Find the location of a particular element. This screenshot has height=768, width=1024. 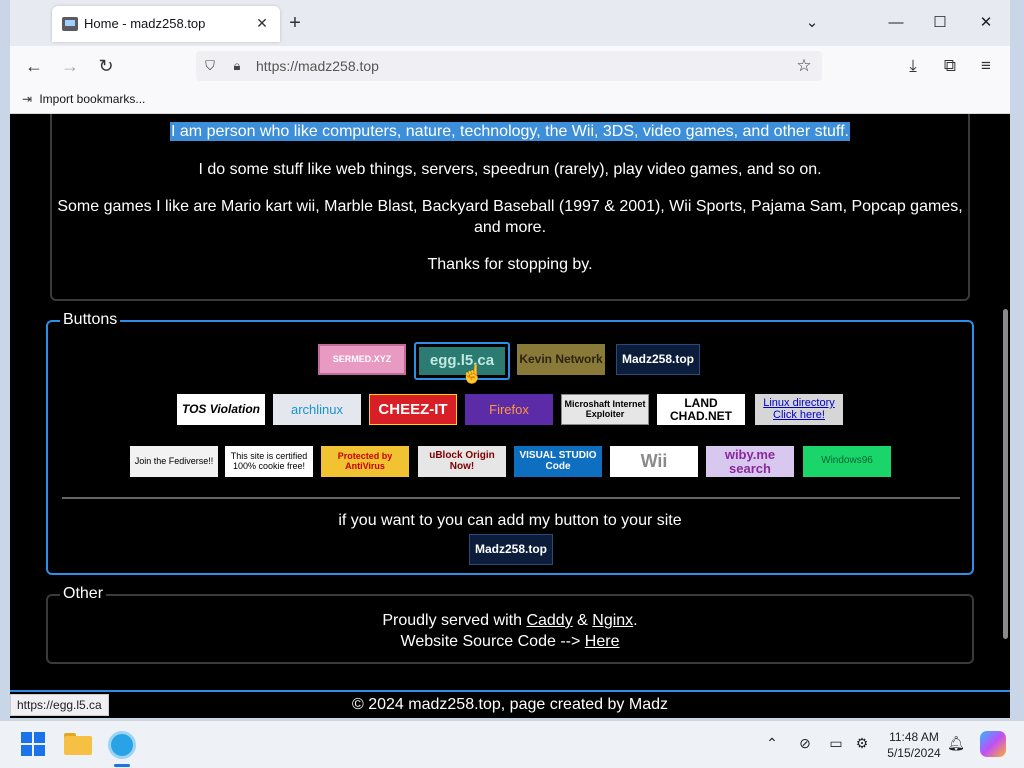

cursor-hand-icon: ☝ is located at coordinates (472, 374).